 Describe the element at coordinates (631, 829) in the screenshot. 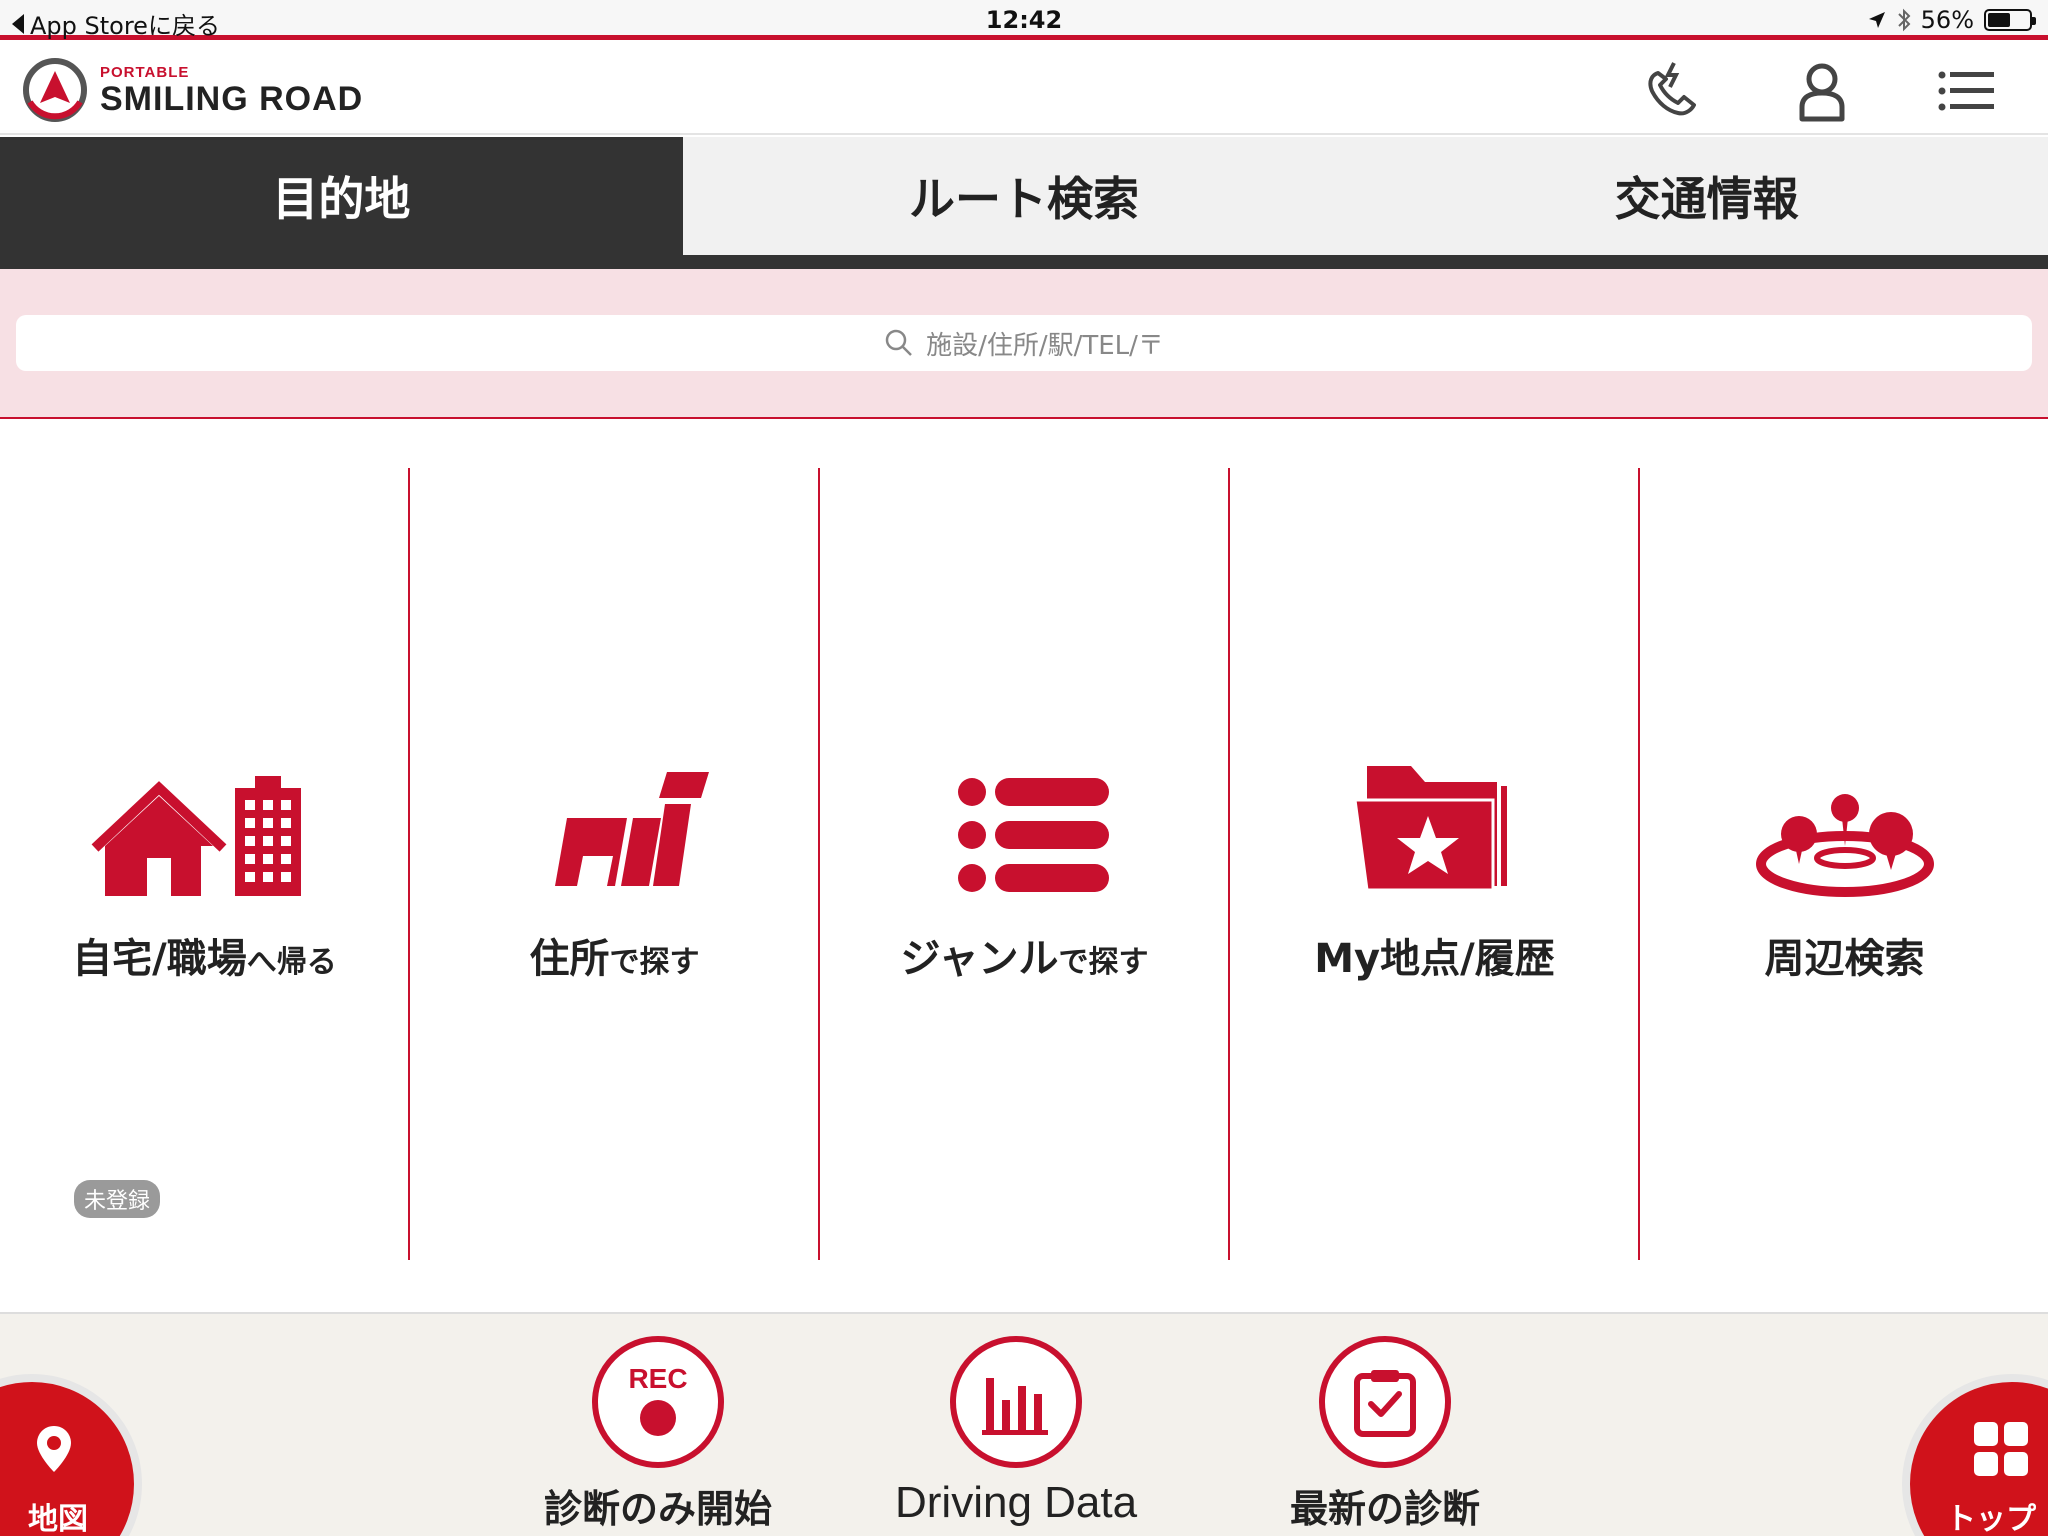

I see `address-blocks-icon` at that location.